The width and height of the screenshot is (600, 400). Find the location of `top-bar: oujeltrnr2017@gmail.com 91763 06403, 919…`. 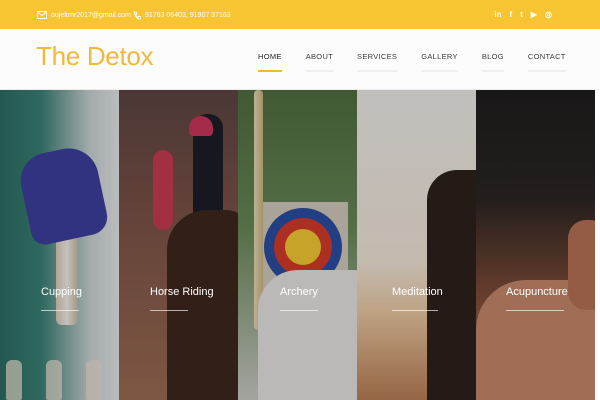

top-bar: oujeltrnr2017@gmail.com 91763 06403, 919… is located at coordinates (300, 14).